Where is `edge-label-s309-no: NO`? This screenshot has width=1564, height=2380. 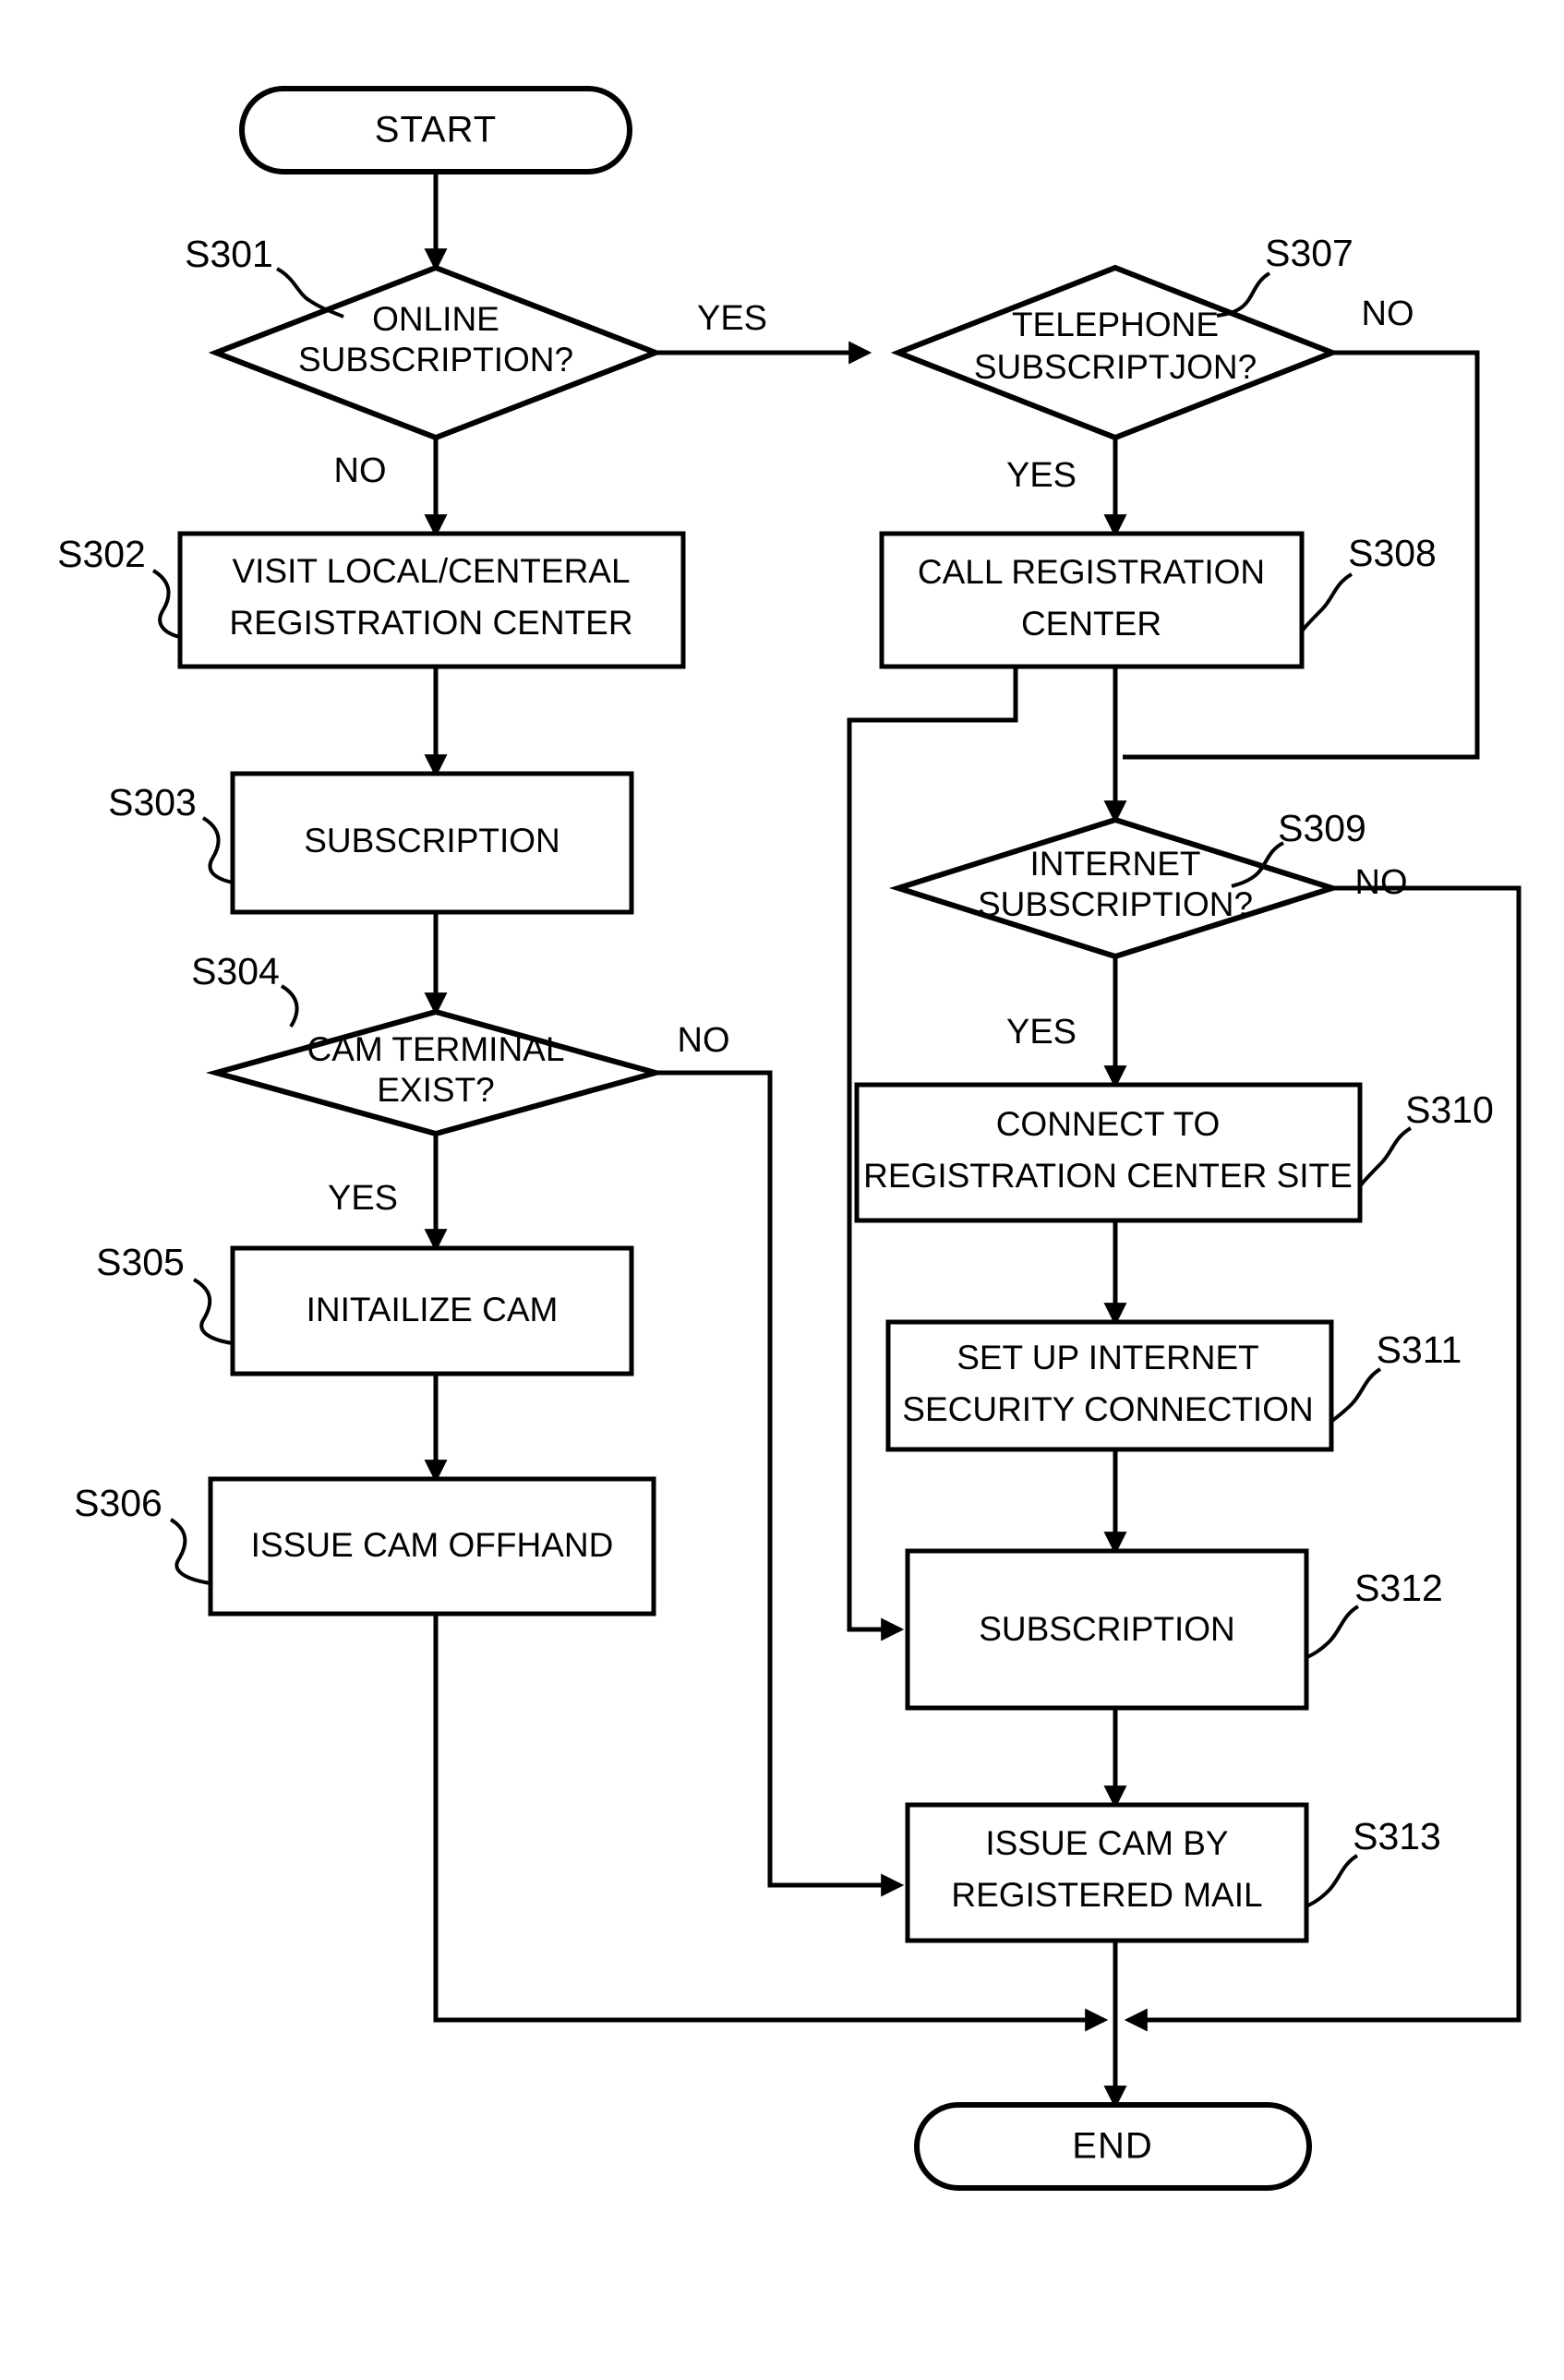
edge-label-s309-no: NO is located at coordinates (1381, 882).